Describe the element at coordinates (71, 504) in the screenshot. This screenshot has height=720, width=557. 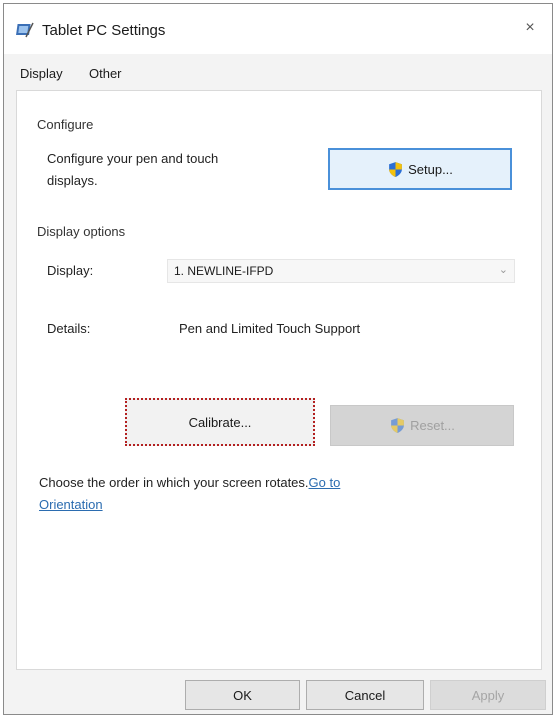
I see `go-to-orientation-link-continued: Orientation` at that location.